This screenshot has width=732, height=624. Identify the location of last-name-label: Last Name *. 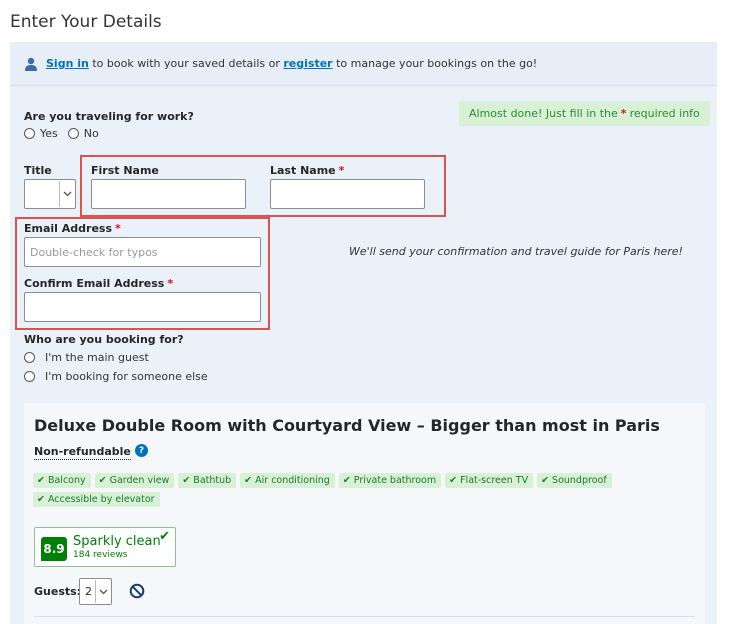
(307, 170).